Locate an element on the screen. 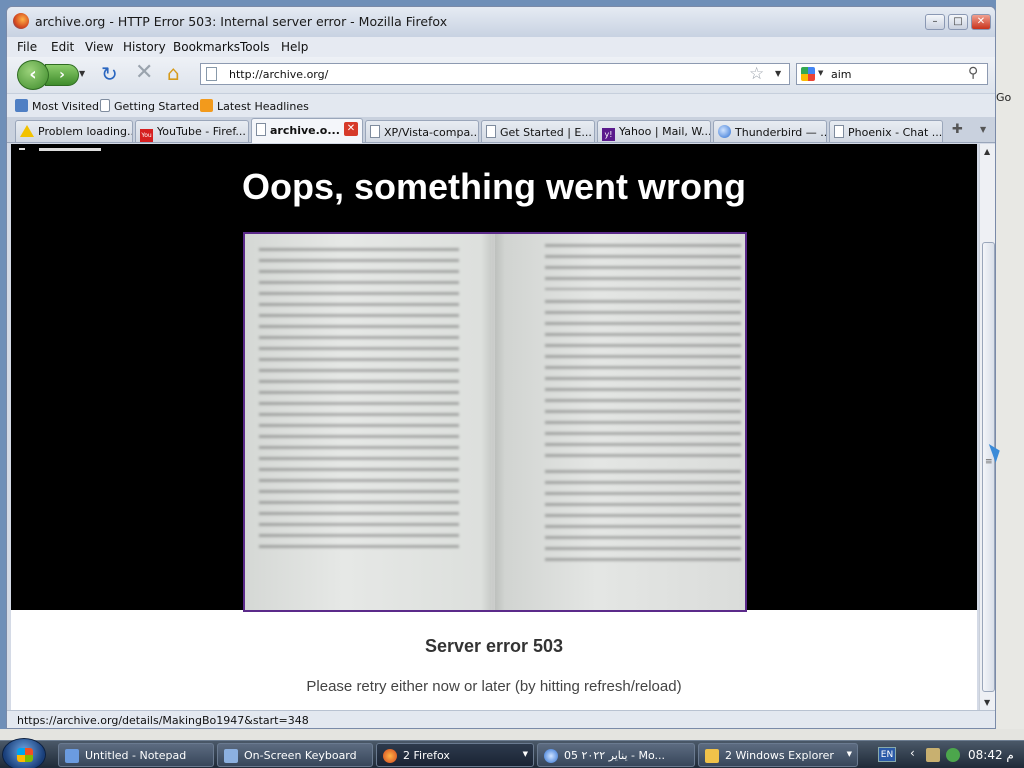 The height and width of the screenshot is (768, 1024). background-window-strip is located at coordinates (512, 734).